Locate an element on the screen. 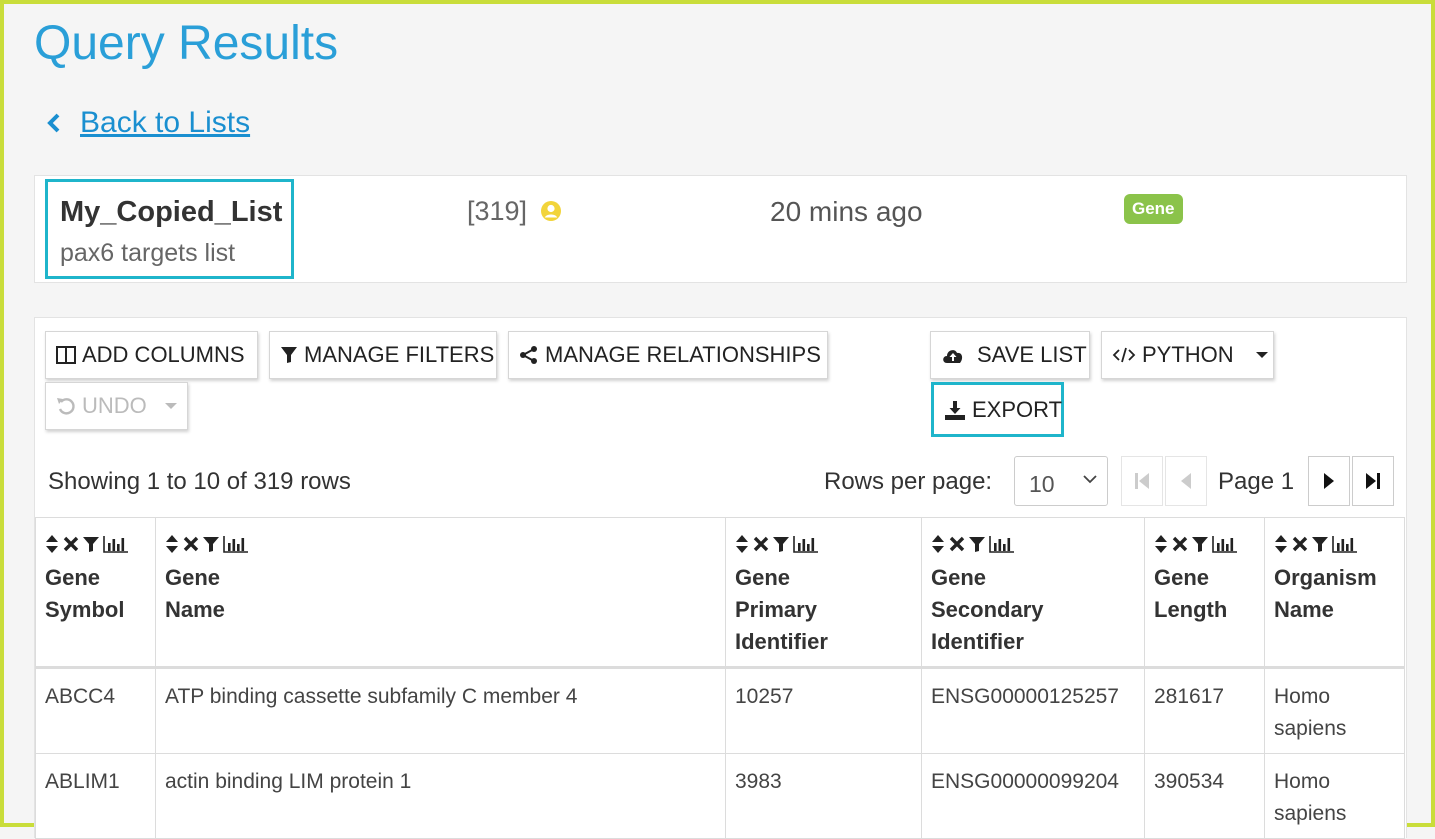 This screenshot has width=1435, height=839. cloud-upload-icon is located at coordinates (953, 356).